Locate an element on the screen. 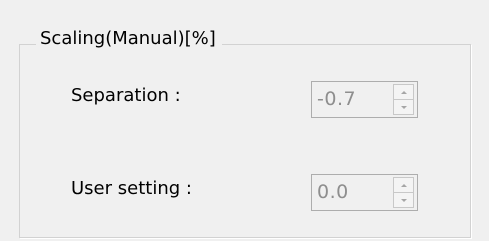 This screenshot has width=489, height=241. separation-increment-button is located at coordinates (403, 92).